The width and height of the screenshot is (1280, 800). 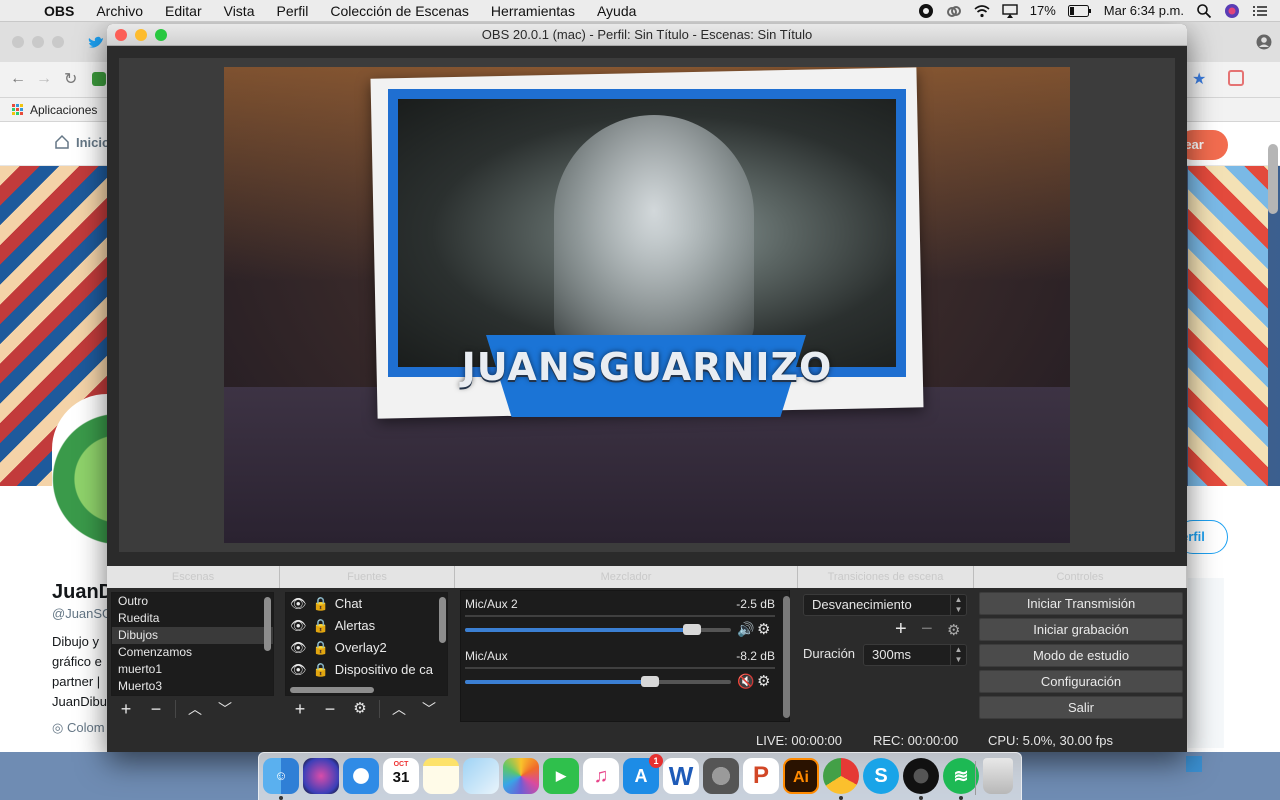 I want to click on notification-center-icon, so click(x=1260, y=11).